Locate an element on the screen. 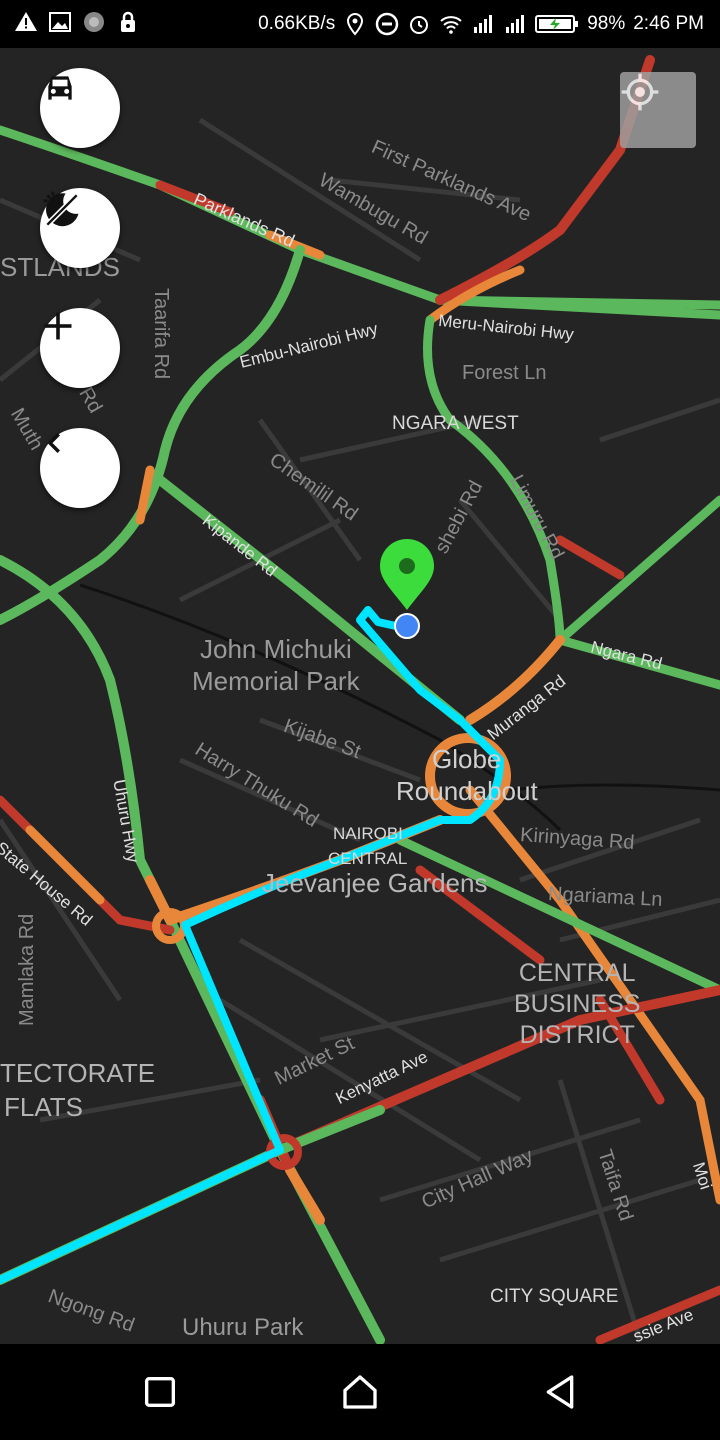 This screenshot has width=720, height=1440. destination-marker-icon is located at coordinates (407, 574).